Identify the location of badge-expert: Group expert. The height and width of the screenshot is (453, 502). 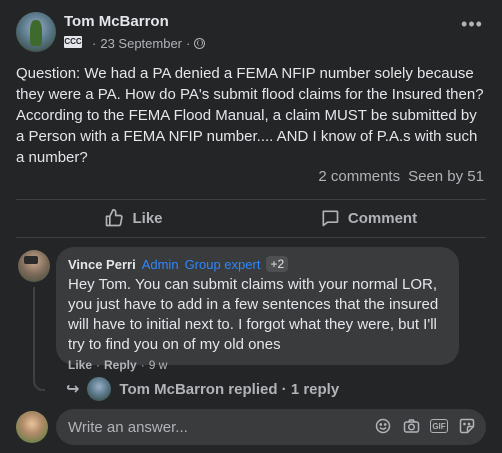
(223, 264).